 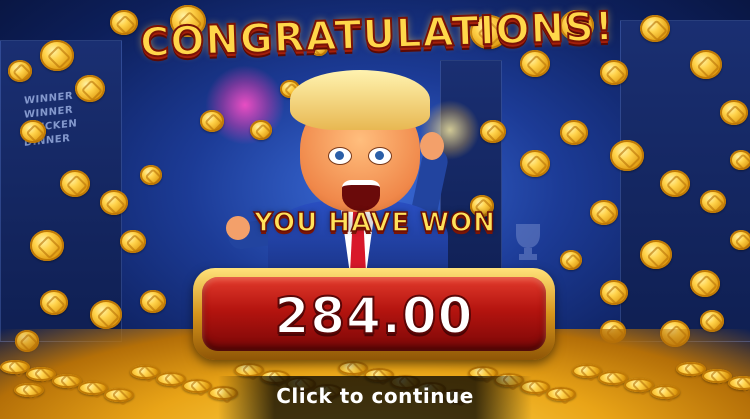 I want to click on click-to-continue-label: Click to continue, so click(x=375, y=396).